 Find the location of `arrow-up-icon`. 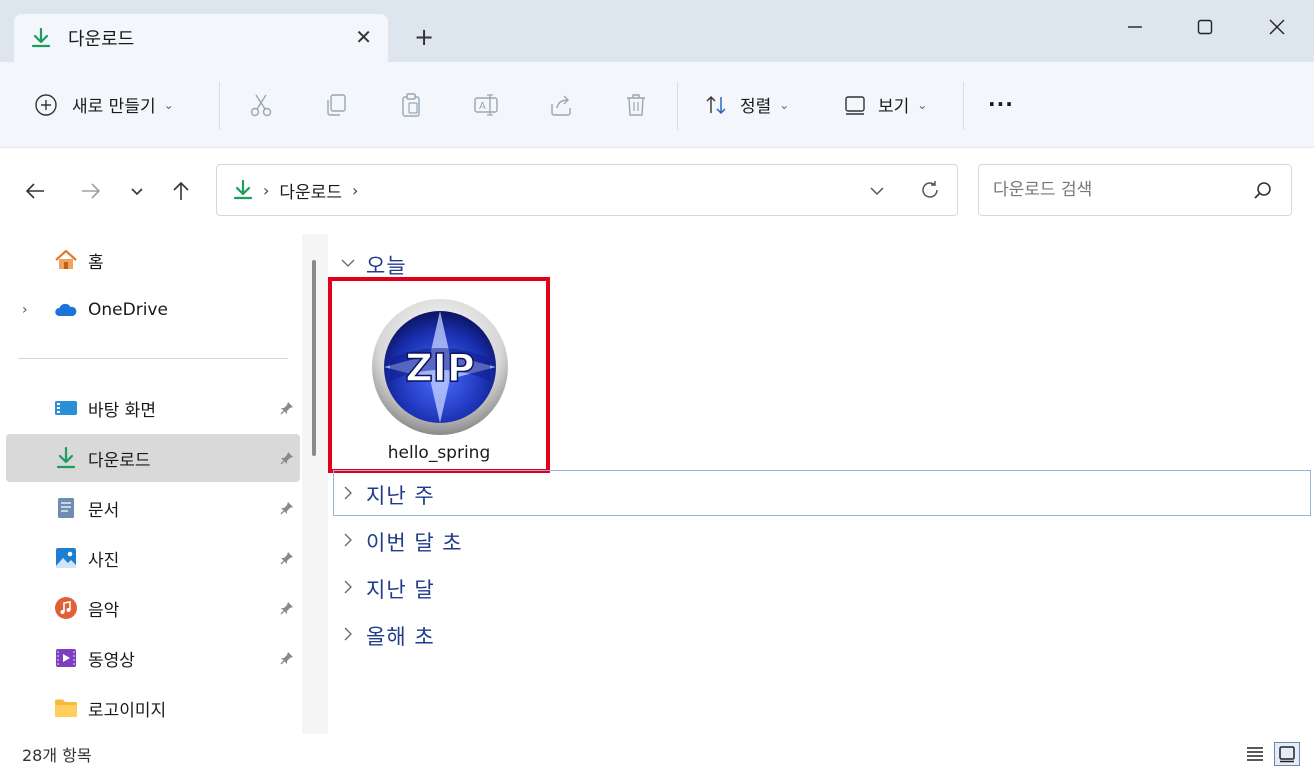

arrow-up-icon is located at coordinates (181, 190).